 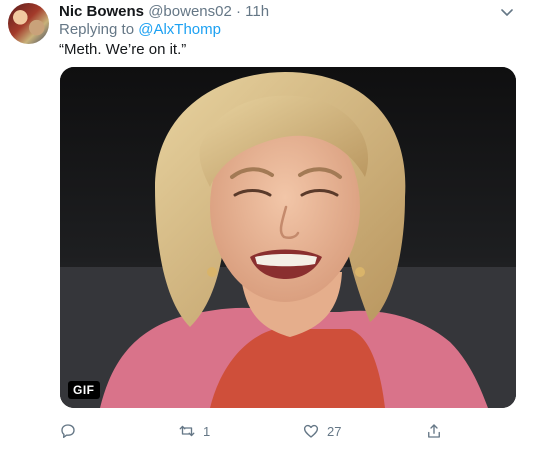 I want to click on gif-badge: GIF, so click(x=84, y=390).